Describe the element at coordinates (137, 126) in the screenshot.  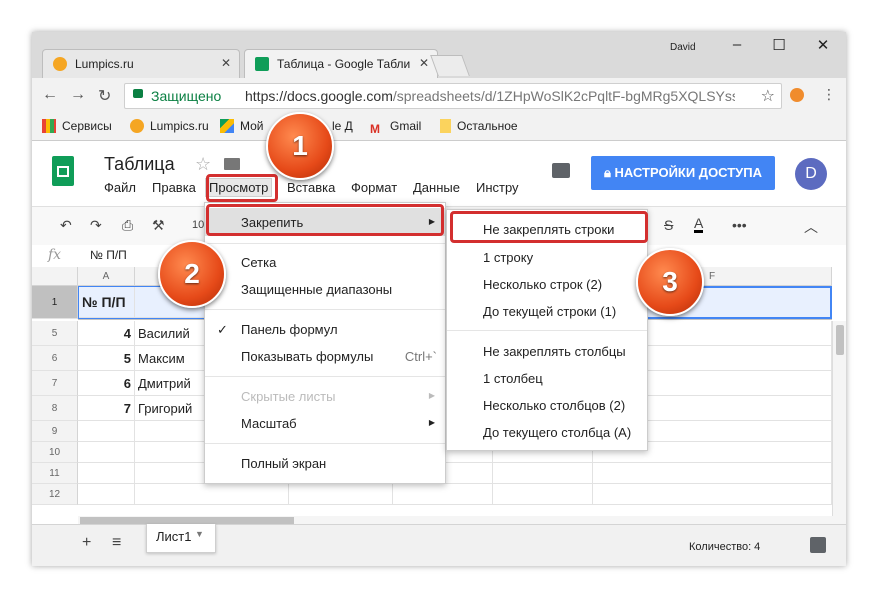
I see `lumpics-favicon-icon` at that location.